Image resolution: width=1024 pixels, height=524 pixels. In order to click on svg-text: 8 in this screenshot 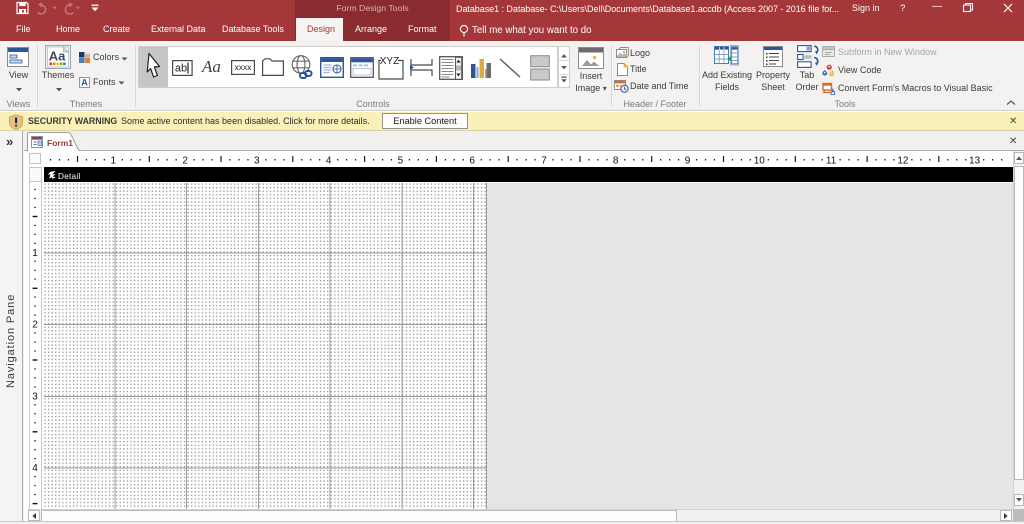, I will do `click(616, 161)`.